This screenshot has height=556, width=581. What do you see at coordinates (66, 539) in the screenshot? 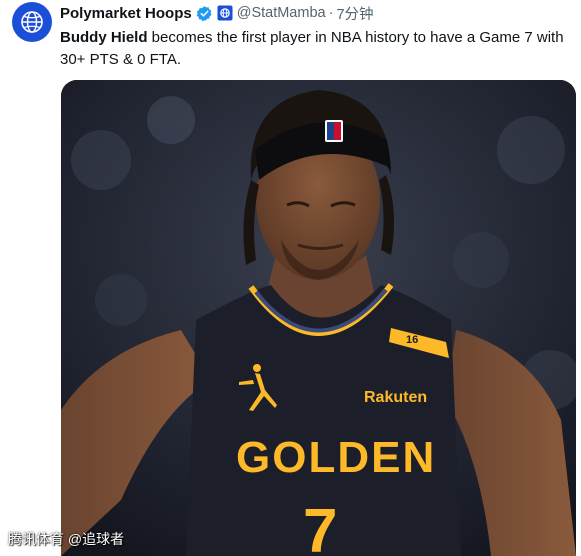
I see `watermark-text: 腾讯体育 @追球者` at bounding box center [66, 539].